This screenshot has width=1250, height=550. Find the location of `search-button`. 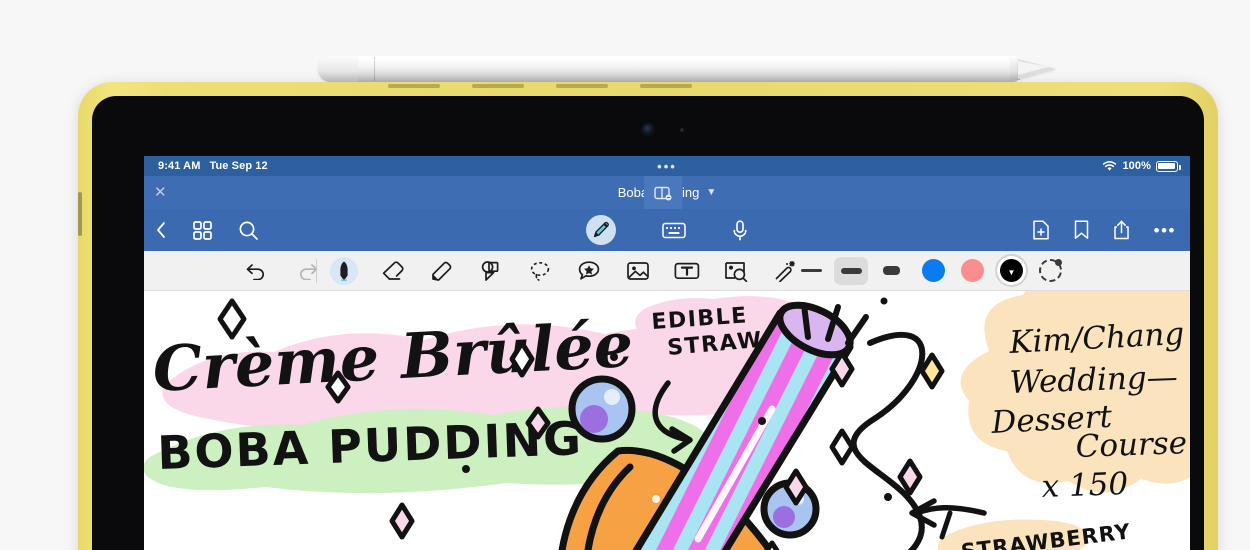

search-button is located at coordinates (248, 230).